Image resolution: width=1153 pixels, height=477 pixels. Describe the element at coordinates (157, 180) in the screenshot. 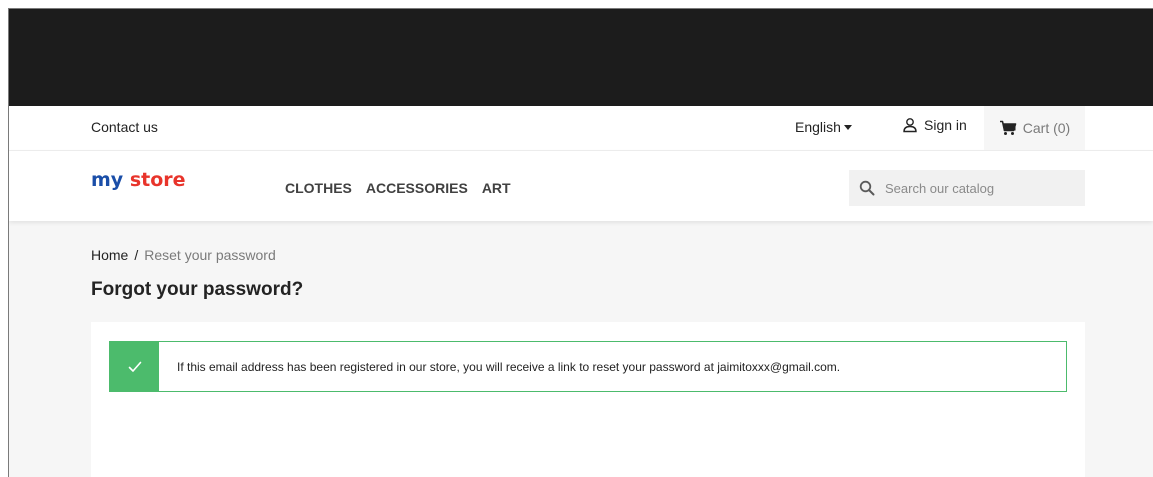

I see `logo-text-store: store` at that location.